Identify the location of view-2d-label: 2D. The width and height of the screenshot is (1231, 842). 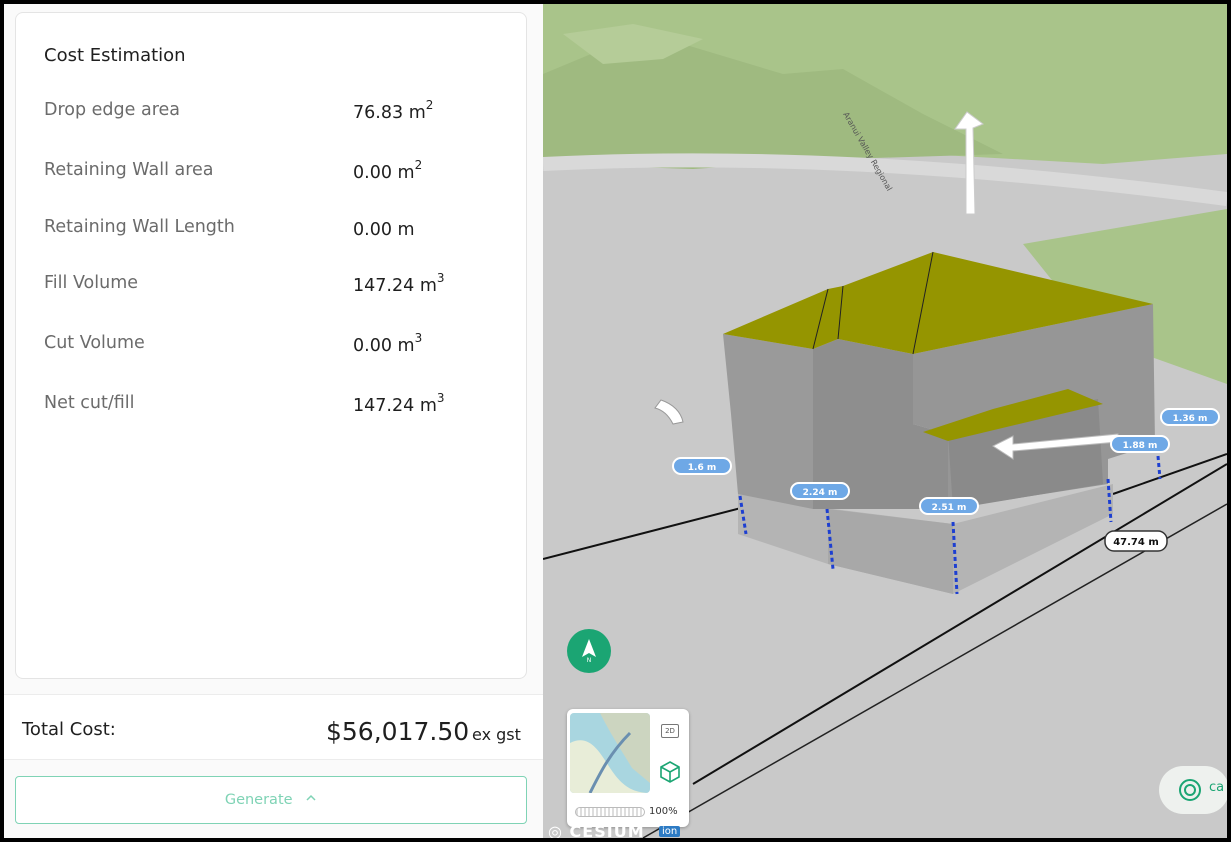
(670, 731).